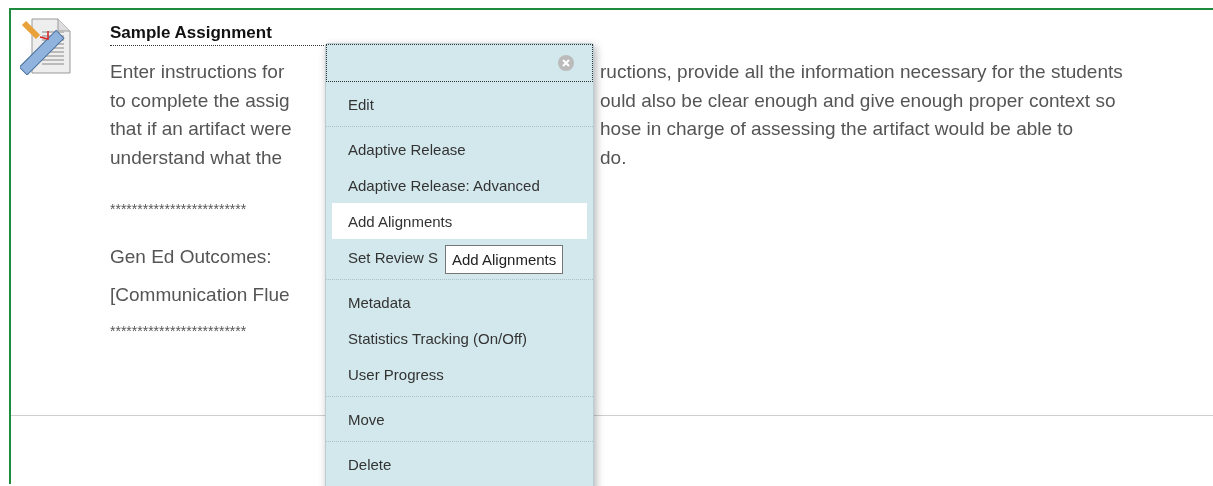 The width and height of the screenshot is (1213, 486). What do you see at coordinates (46, 46) in the screenshot?
I see `document-ruler-icon` at bounding box center [46, 46].